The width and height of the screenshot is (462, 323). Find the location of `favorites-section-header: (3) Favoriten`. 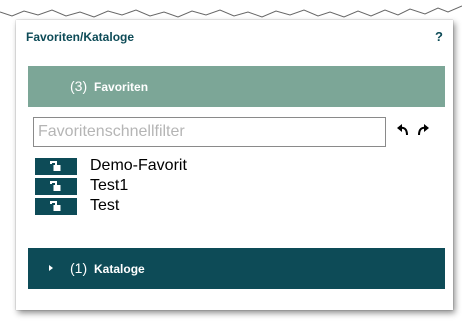

favorites-section-header: (3) Favoriten is located at coordinates (236, 86).